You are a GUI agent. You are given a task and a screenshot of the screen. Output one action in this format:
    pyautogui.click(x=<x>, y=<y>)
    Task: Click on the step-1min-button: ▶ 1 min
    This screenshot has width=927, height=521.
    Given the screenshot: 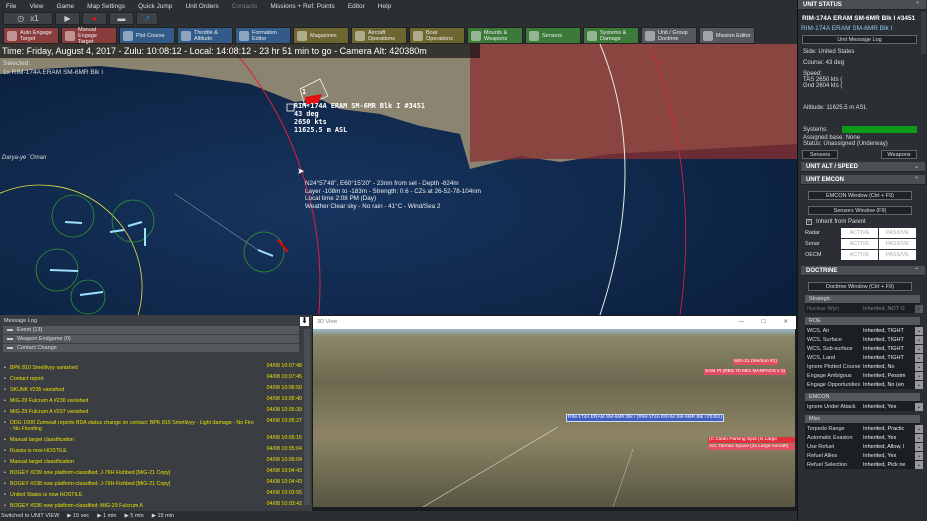 What is the action you would take?
    pyautogui.click(x=106, y=516)
    